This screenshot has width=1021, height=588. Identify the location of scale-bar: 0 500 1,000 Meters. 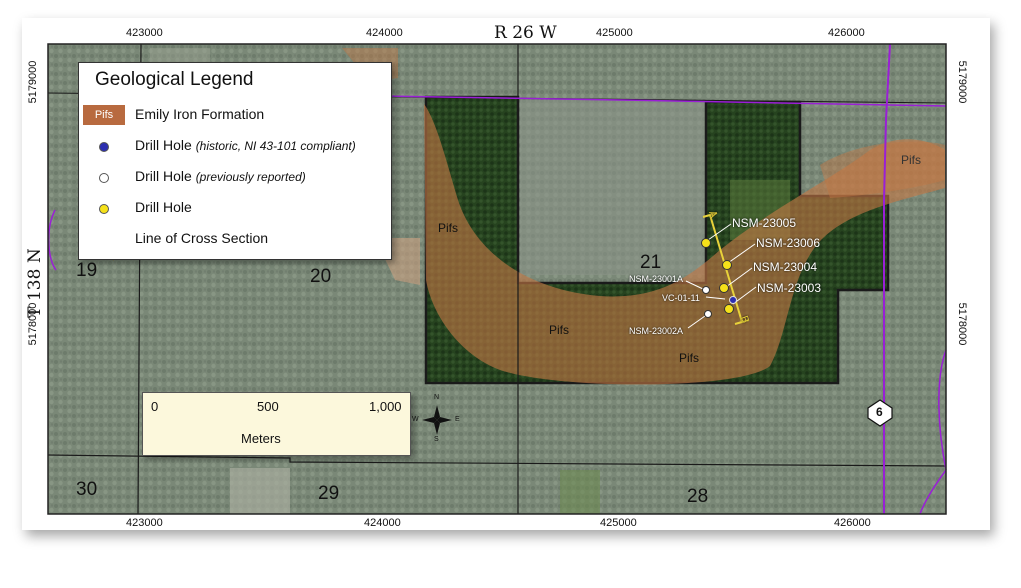
(276, 424).